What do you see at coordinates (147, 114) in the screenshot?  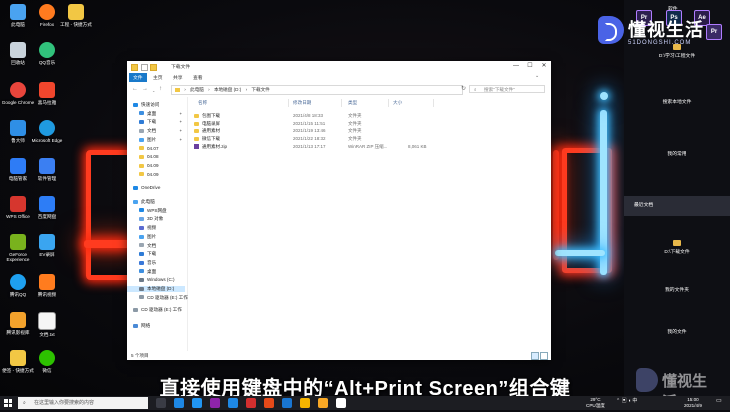 I see `nav-item-1: 桌面` at bounding box center [147, 114].